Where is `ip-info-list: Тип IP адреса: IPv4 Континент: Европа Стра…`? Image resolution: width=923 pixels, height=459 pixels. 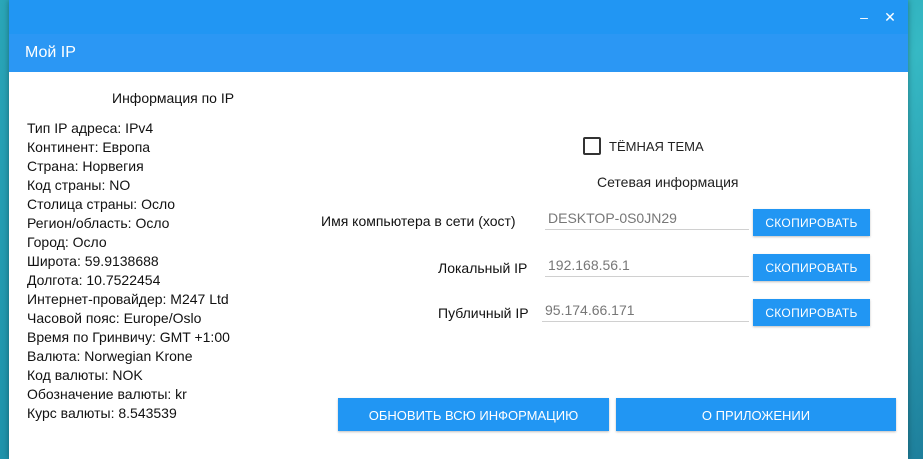 ip-info-list: Тип IP адреса: IPv4 Континент: Европа Стра… is located at coordinates (128, 271).